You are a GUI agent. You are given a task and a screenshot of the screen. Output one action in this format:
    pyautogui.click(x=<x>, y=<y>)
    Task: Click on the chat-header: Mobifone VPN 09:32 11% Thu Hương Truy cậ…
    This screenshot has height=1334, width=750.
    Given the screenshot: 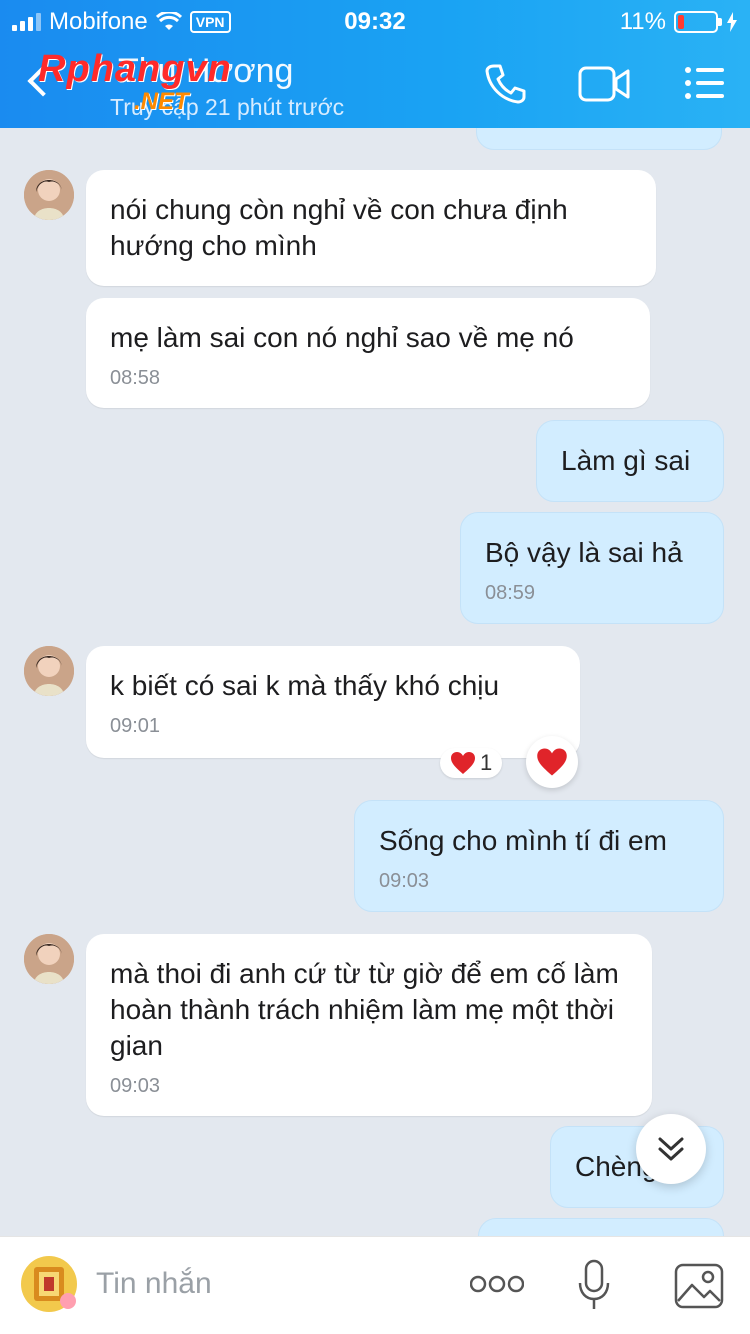 What is the action you would take?
    pyautogui.click(x=375, y=64)
    